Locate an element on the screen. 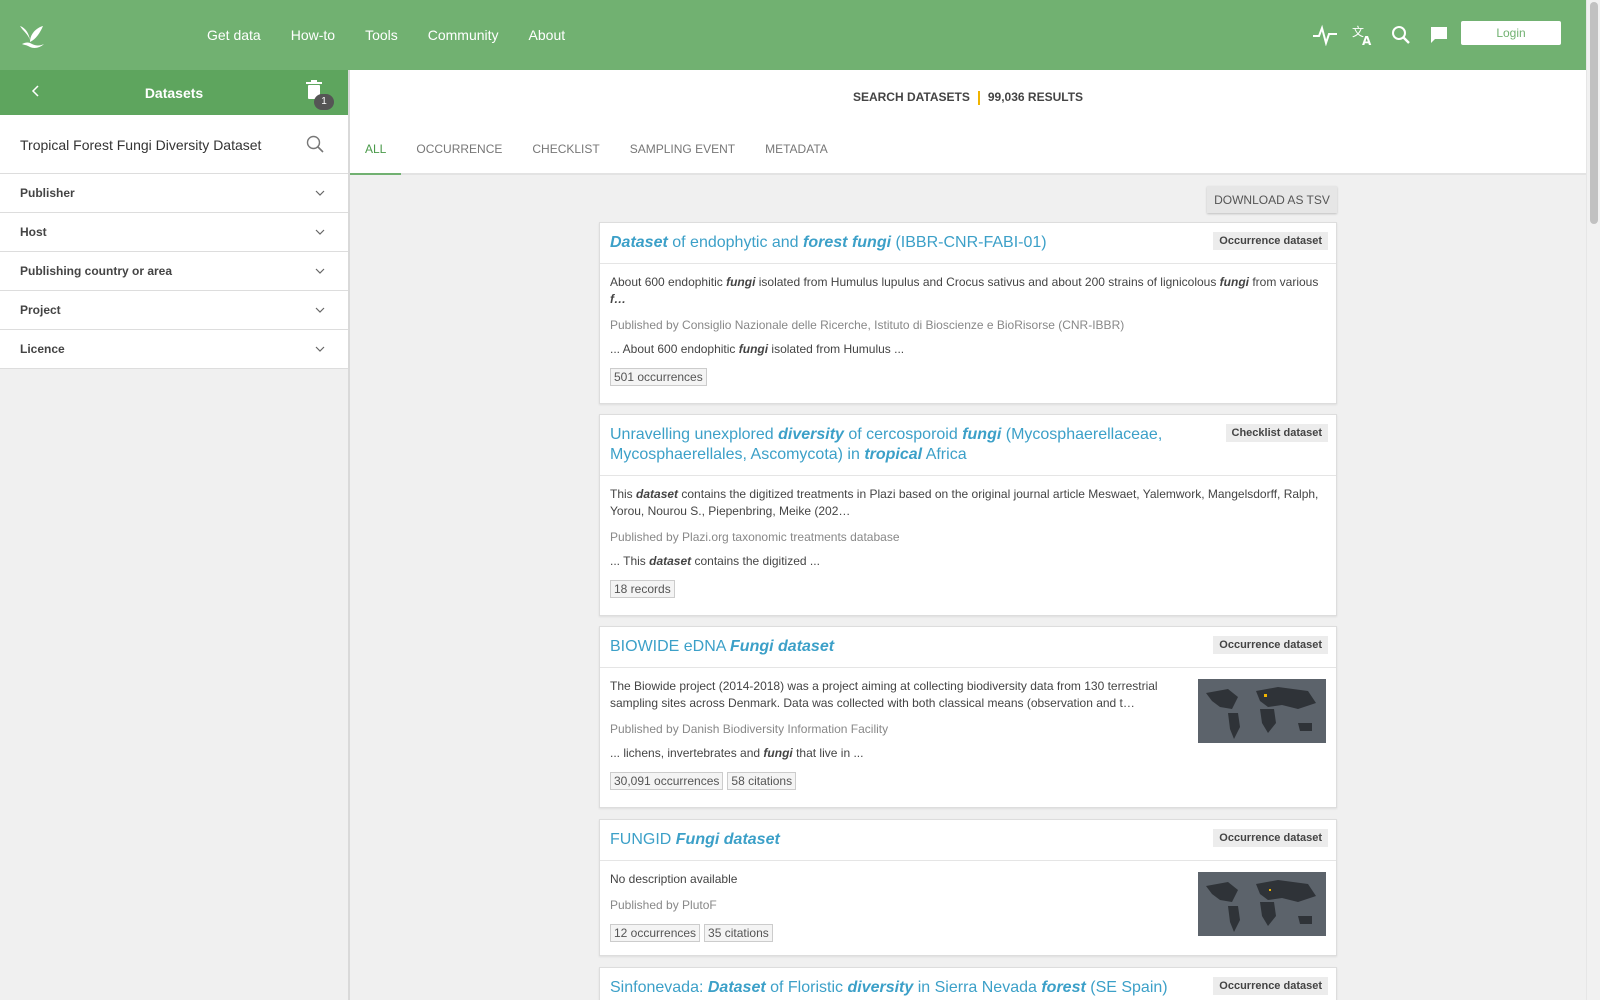 Image resolution: width=1600 pixels, height=1000 pixels. sidebar-header: Datasets 1 is located at coordinates (174, 92).